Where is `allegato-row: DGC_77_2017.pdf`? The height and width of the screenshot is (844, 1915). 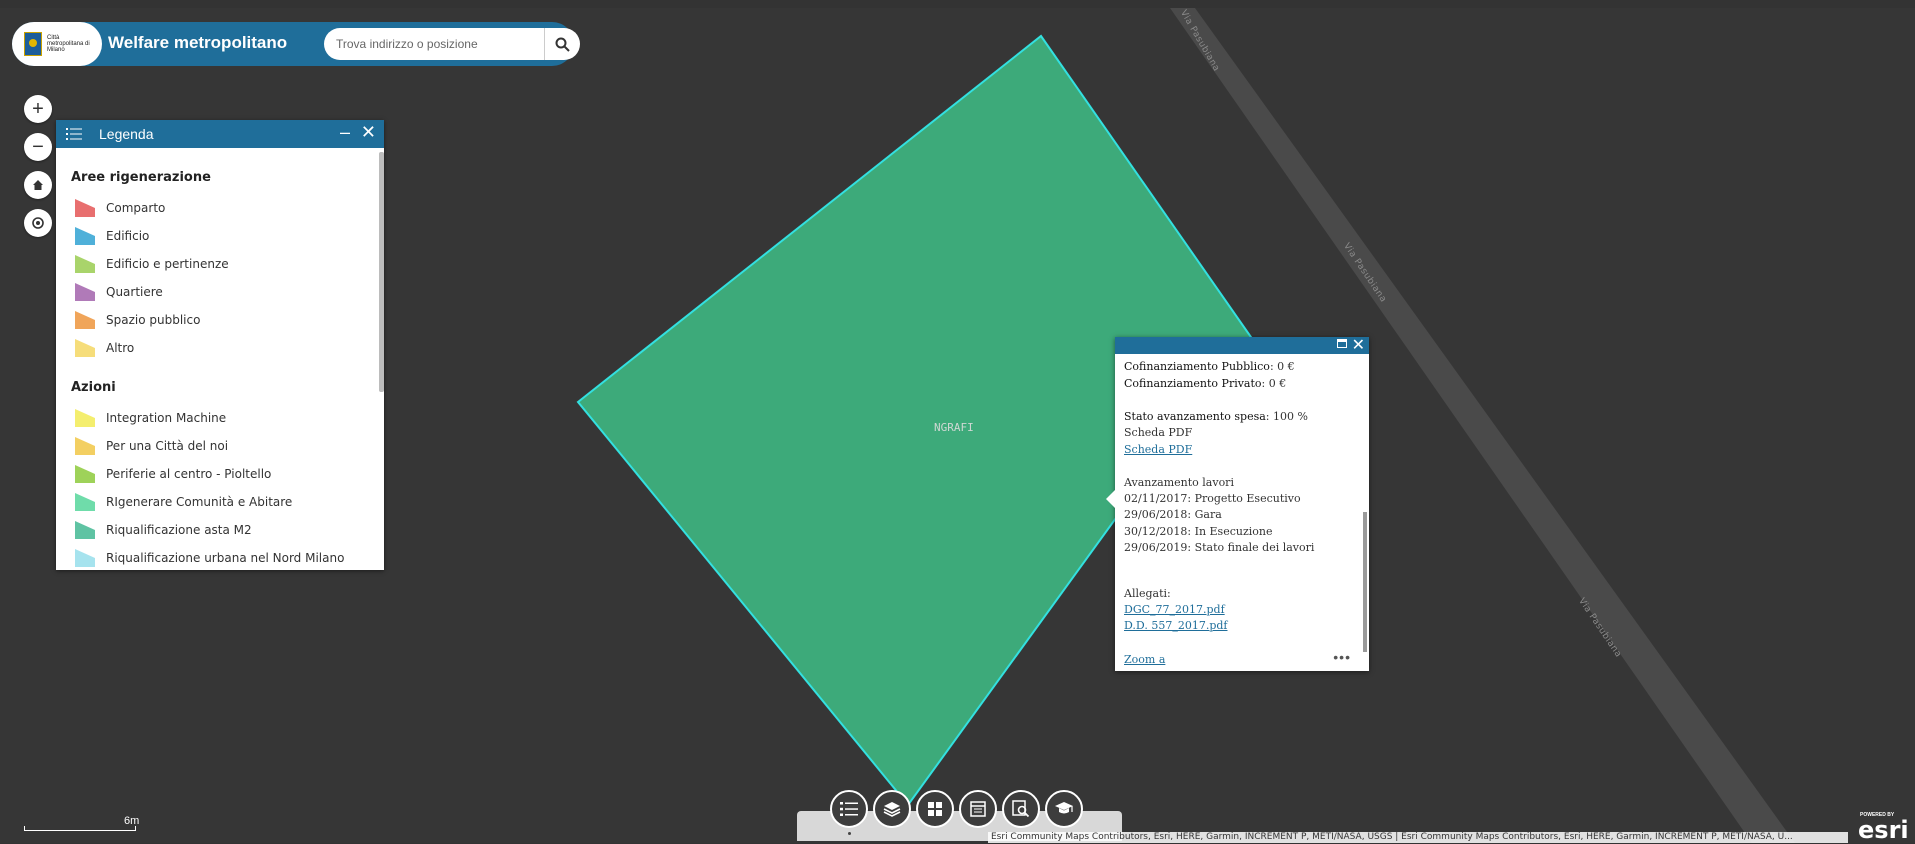 allegato-row: DGC_77_2017.pdf is located at coordinates (1174, 609).